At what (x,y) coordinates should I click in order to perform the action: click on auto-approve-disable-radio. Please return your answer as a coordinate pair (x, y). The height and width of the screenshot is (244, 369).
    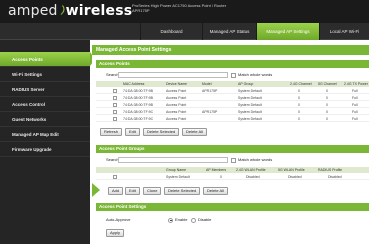
    Looking at the image, I should click on (193, 220).